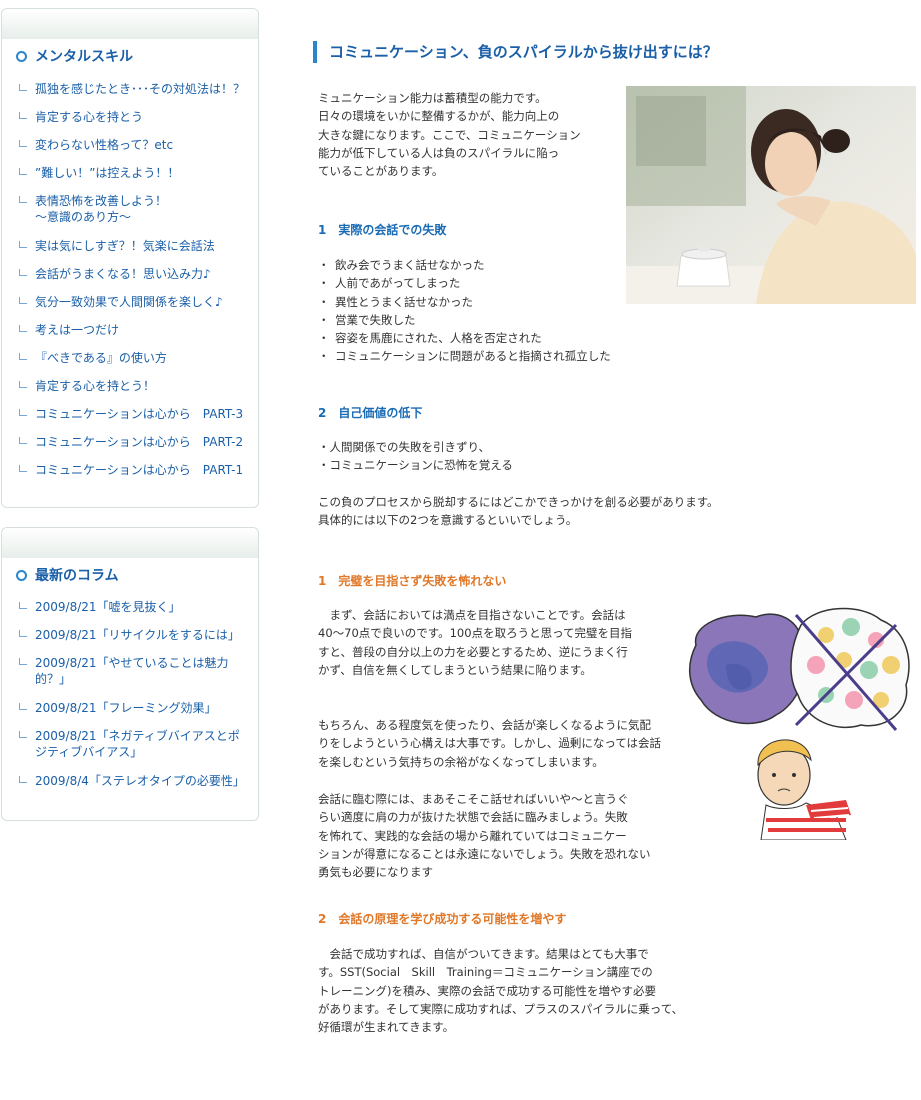 Image resolution: width=921 pixels, height=1100 pixels. What do you see at coordinates (382, 230) in the screenshot?
I see `section1-heading: 1 実際の会話での失敗` at bounding box center [382, 230].